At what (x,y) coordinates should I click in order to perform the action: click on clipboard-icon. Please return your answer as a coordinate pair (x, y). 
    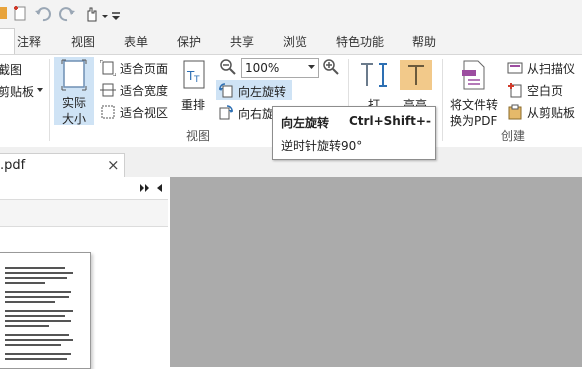
    Looking at the image, I should click on (515, 112).